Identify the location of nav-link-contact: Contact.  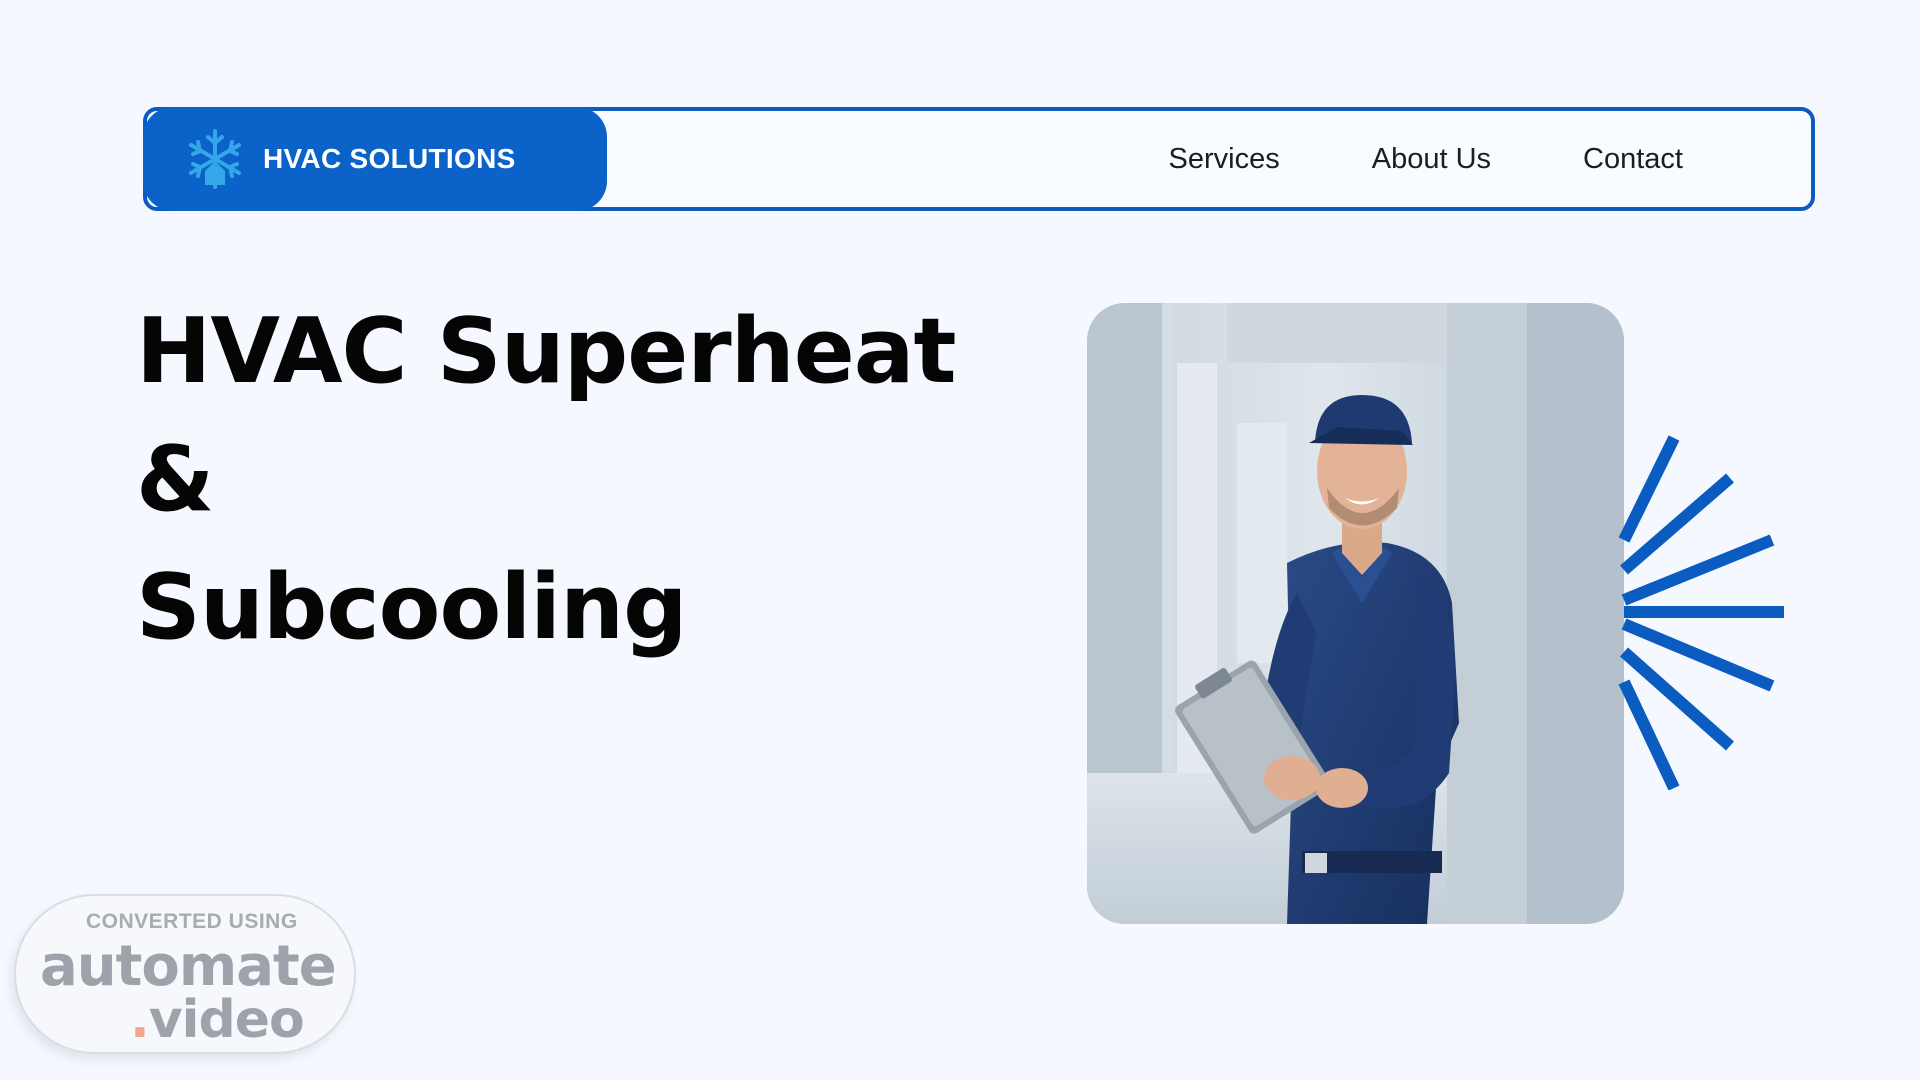
(1633, 159).